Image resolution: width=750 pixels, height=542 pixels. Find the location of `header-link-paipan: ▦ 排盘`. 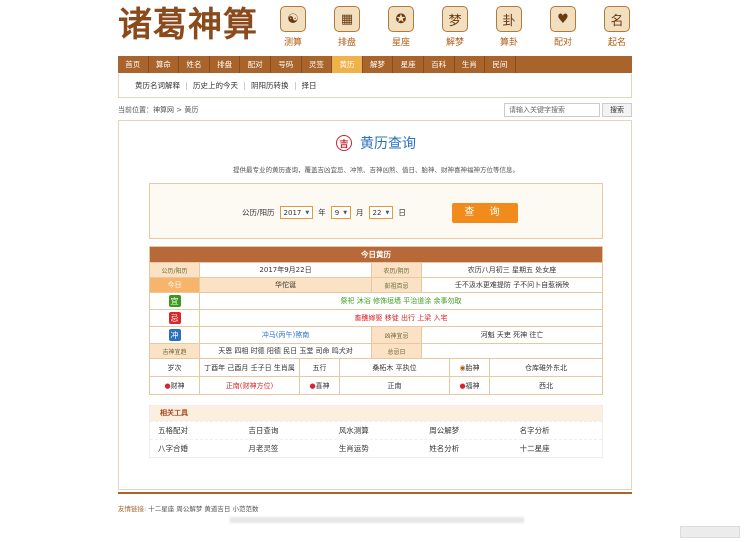

header-link-paipan: ▦ 排盘 is located at coordinates (347, 27).